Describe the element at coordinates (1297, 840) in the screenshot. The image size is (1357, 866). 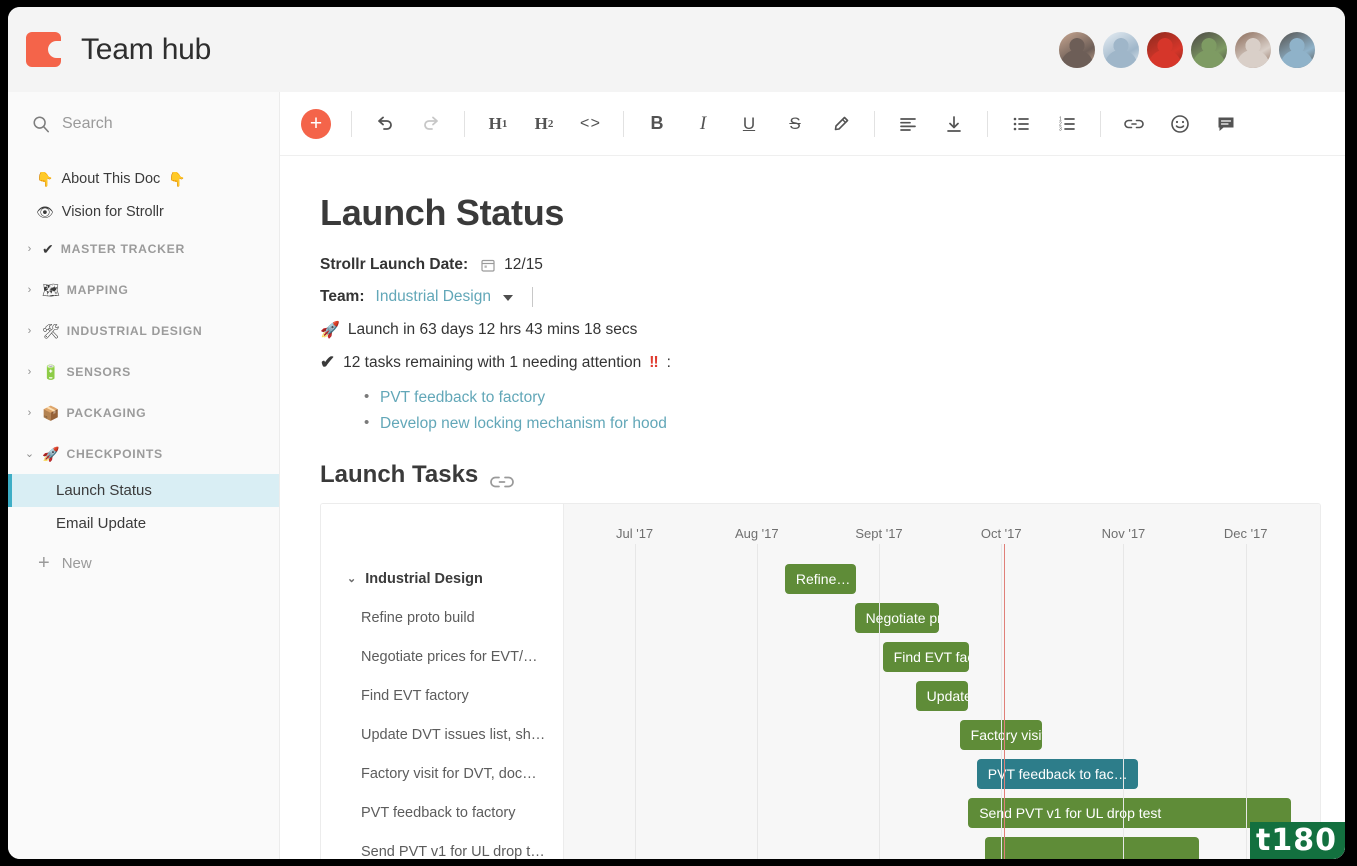
I see `watermark: t180` at that location.